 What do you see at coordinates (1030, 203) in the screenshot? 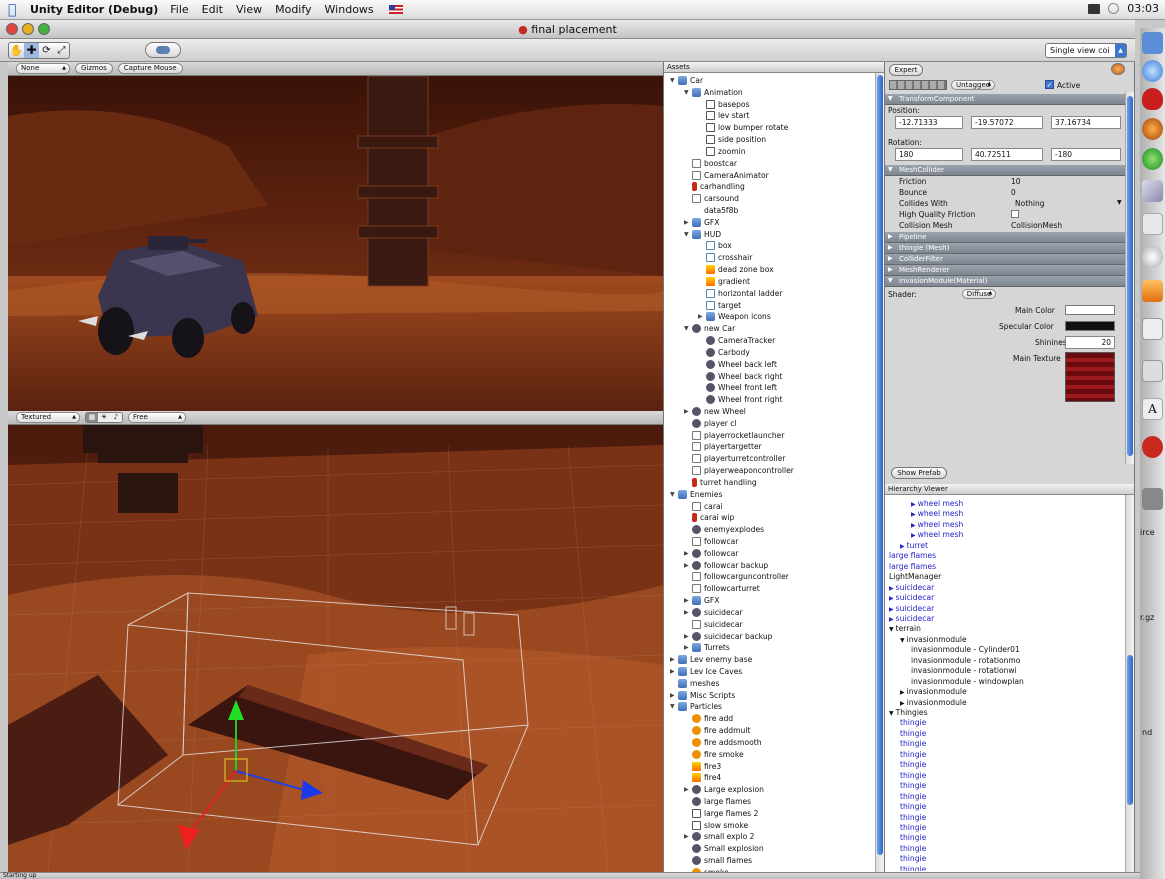
I see `collides-with-value: Nothing` at bounding box center [1030, 203].